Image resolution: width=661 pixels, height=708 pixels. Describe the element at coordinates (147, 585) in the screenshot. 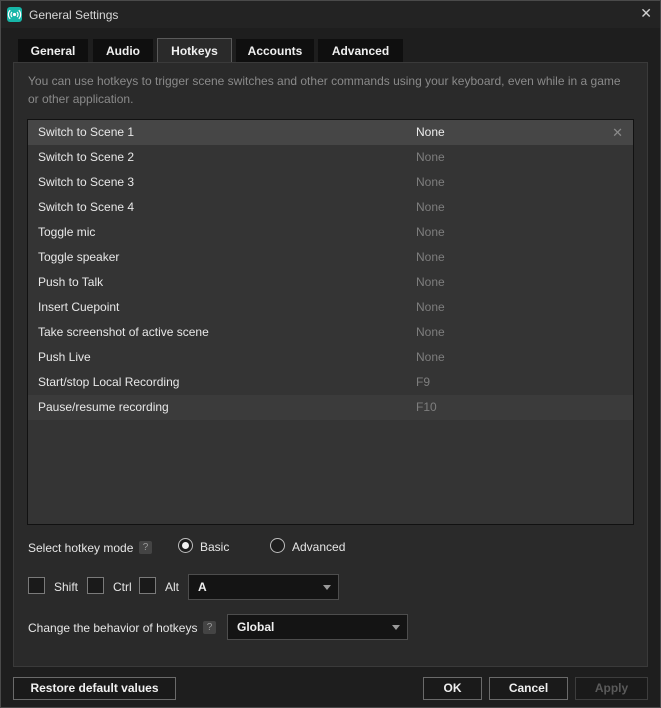

I see `alt-checkbox` at that location.